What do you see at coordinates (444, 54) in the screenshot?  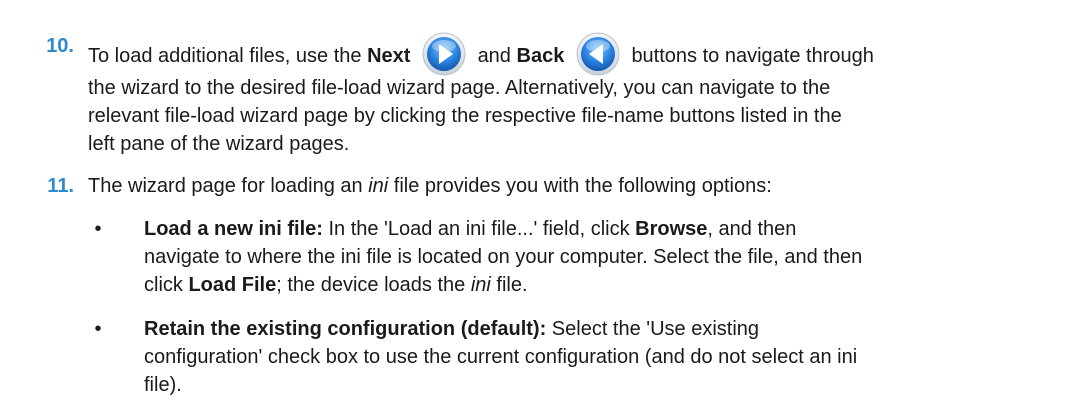 I see `next-button-icon` at bounding box center [444, 54].